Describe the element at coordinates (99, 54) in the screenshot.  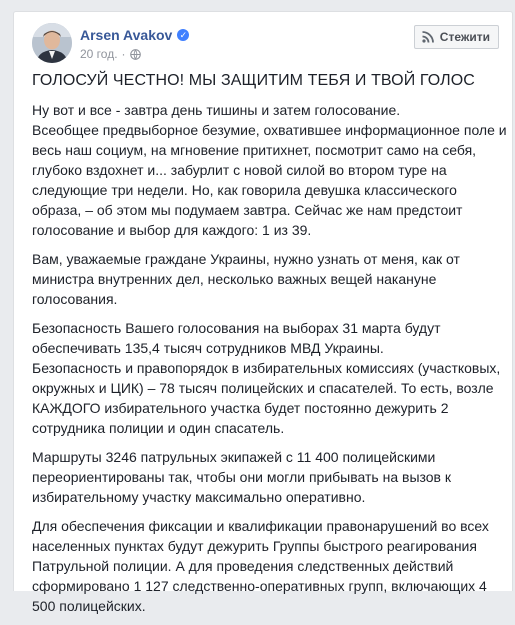
I see `post-timestamp: 20 год.` at that location.